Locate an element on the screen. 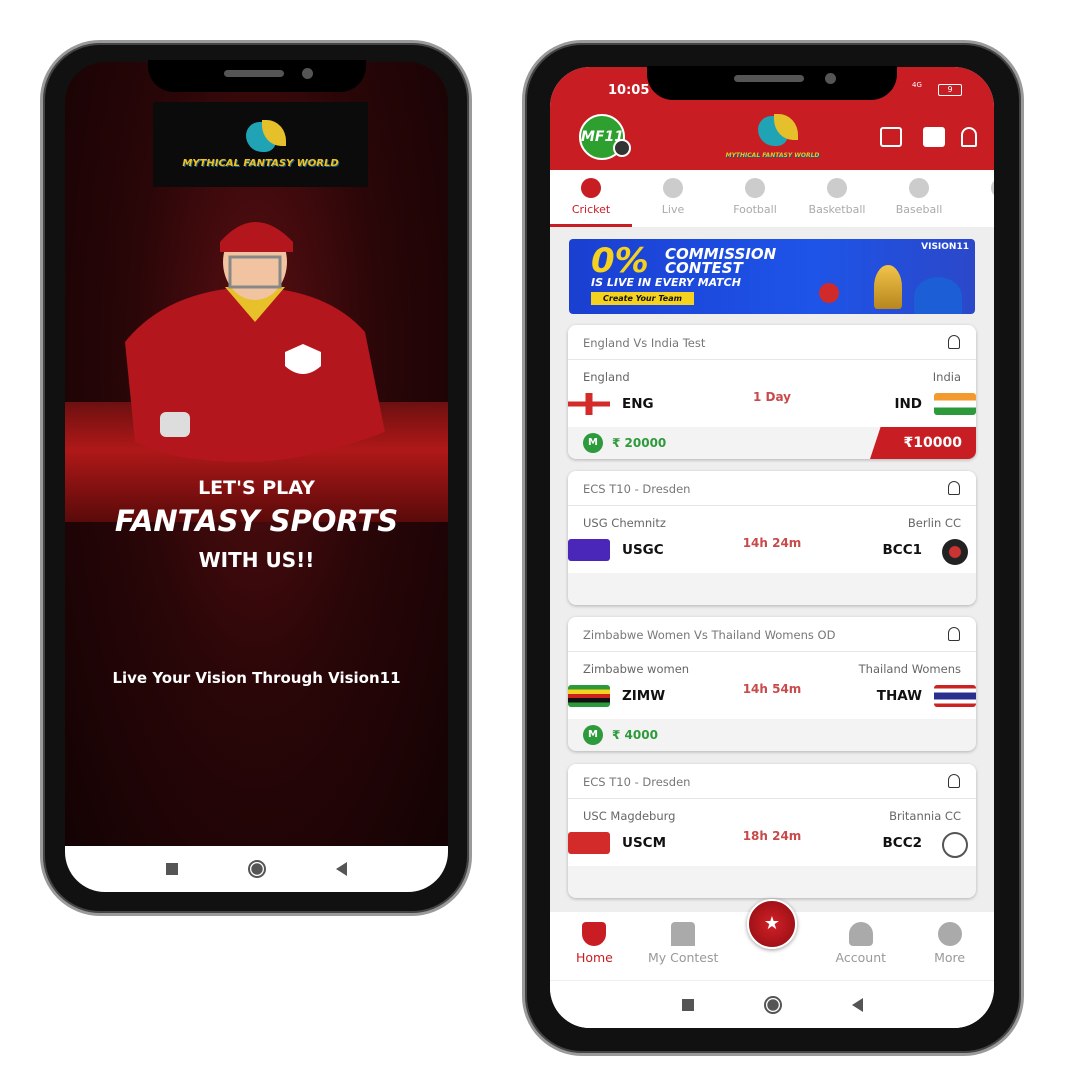 This screenshot has width=1080, height=1080. india-flag-icon is located at coordinates (955, 404).